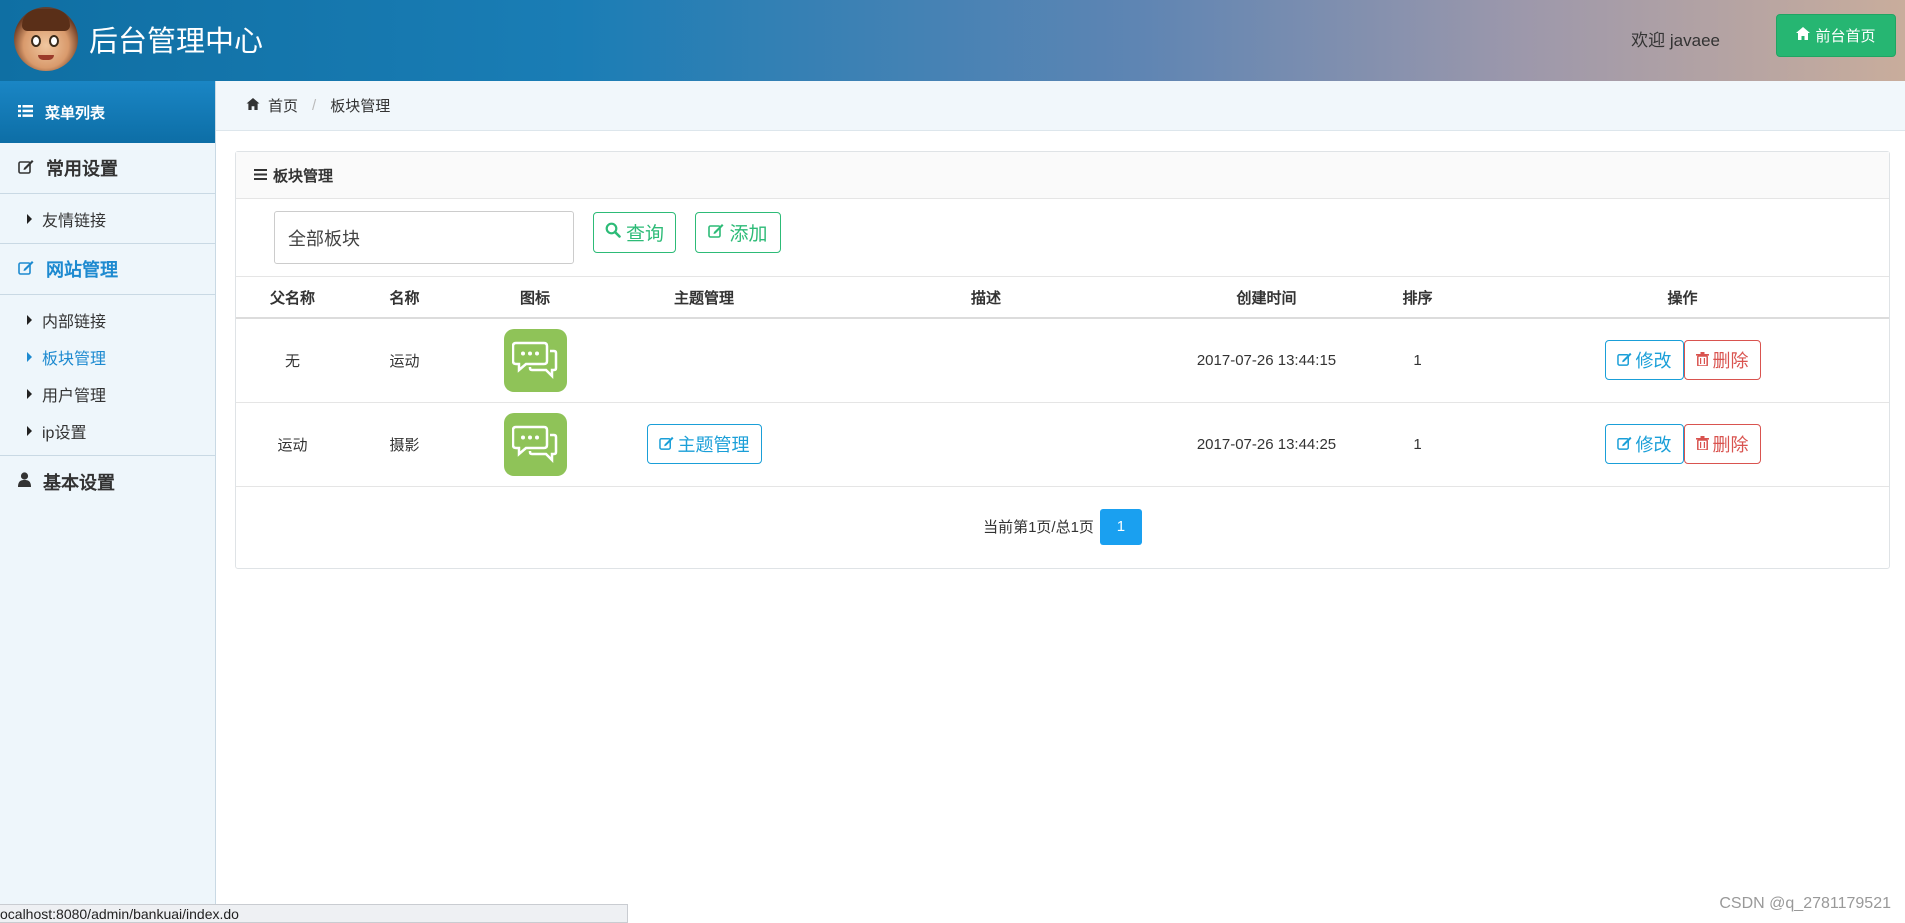 The width and height of the screenshot is (1905, 923). I want to click on cell-name: 运动, so click(404, 360).